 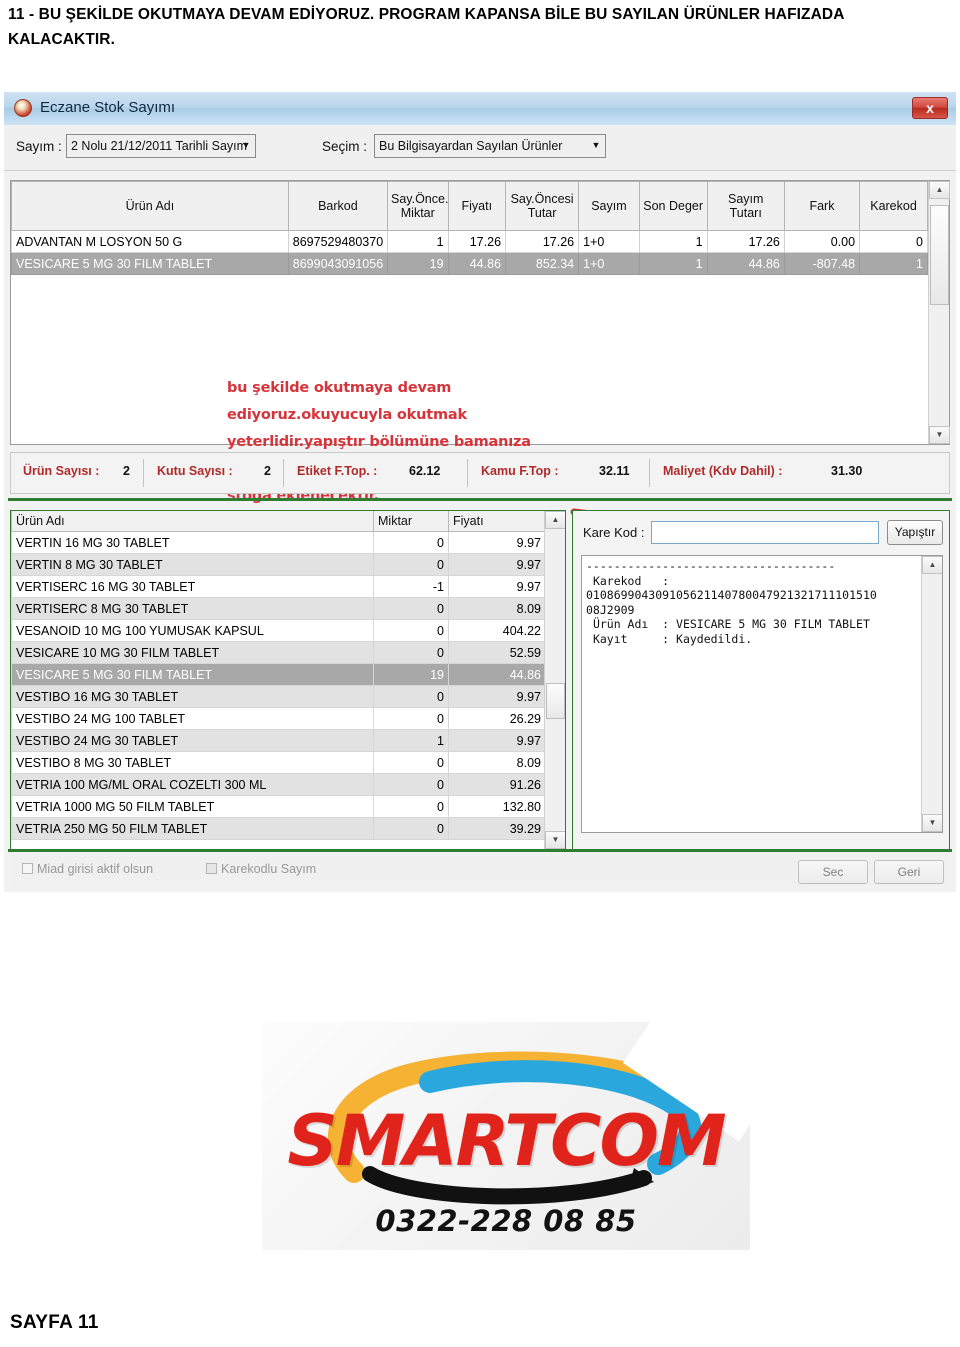 I want to click on list-cell-urun-adi: VETRIA 1000 MG 50 FILM TABLET, so click(x=192, y=806).